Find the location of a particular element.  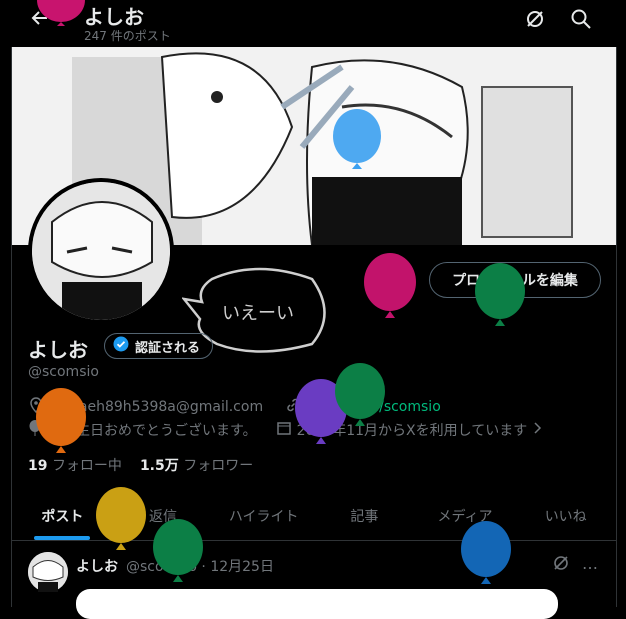

tab-likes: いいね is located at coordinates (565, 516).